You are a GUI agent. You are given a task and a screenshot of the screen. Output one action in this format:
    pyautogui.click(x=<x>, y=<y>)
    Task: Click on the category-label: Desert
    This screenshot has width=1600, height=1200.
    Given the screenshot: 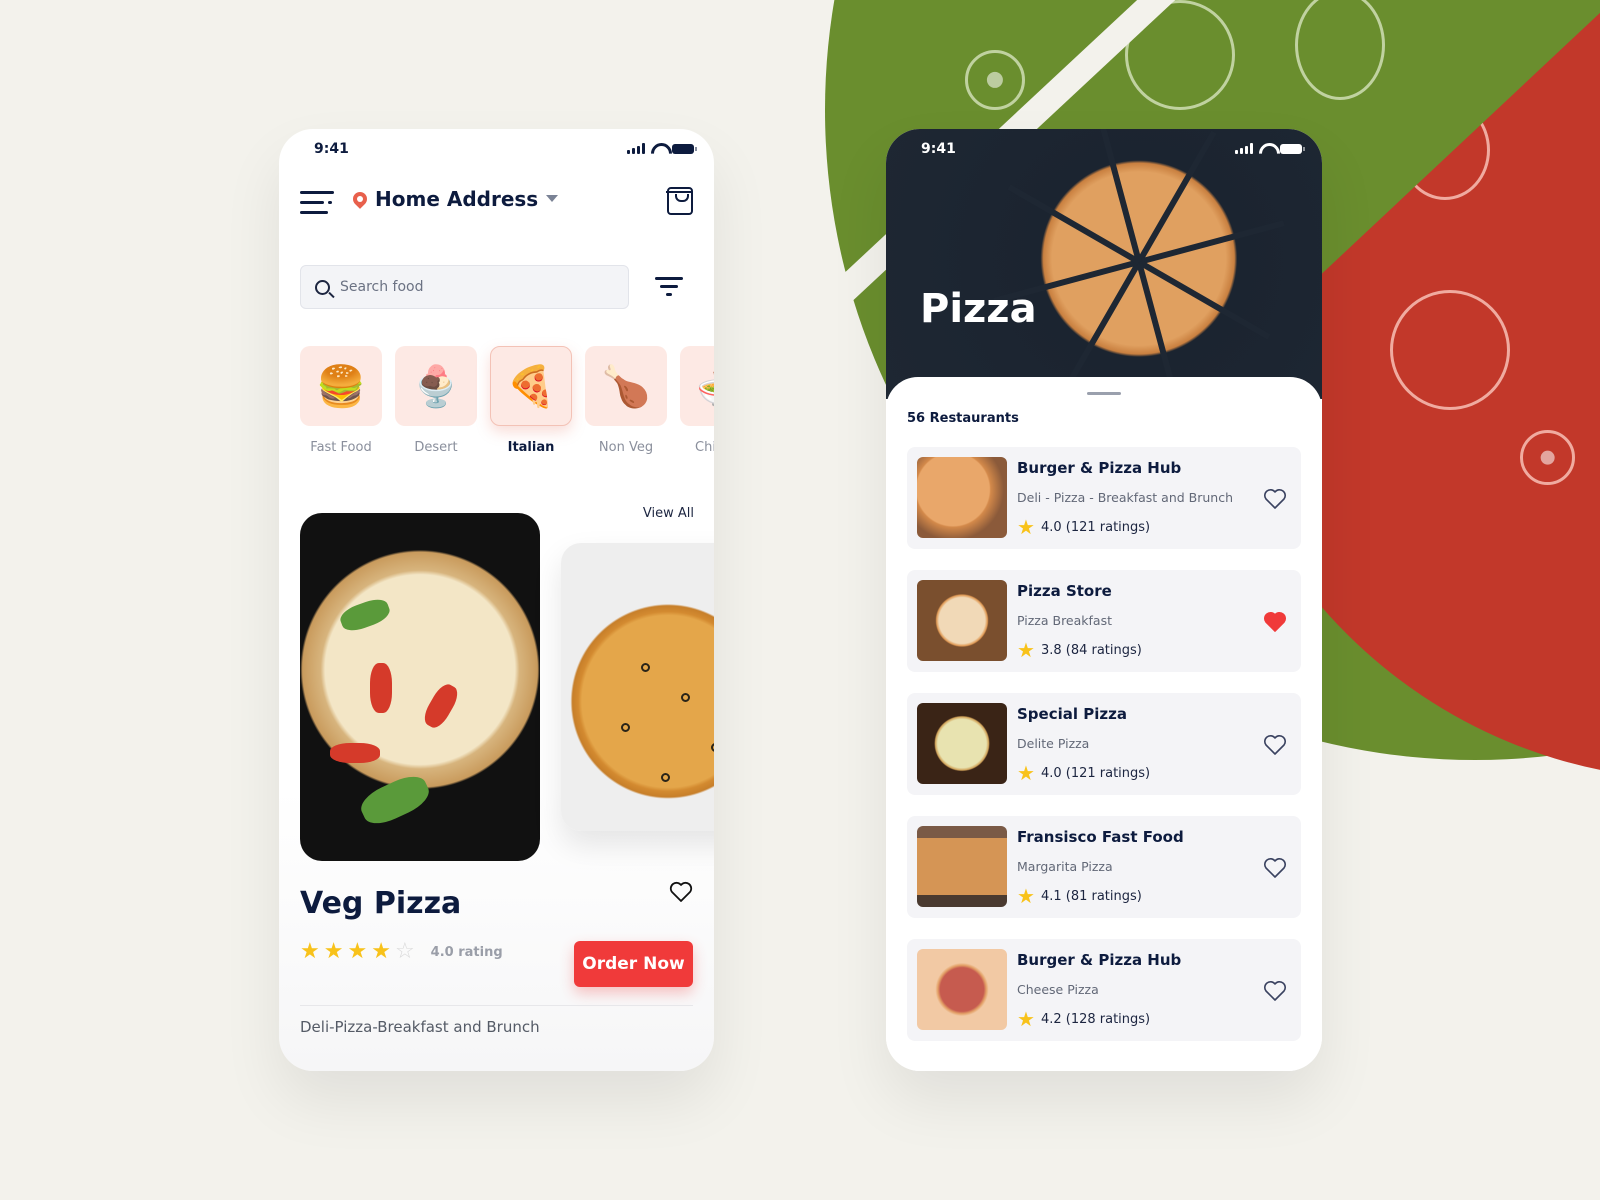 What is the action you would take?
    pyautogui.click(x=436, y=447)
    